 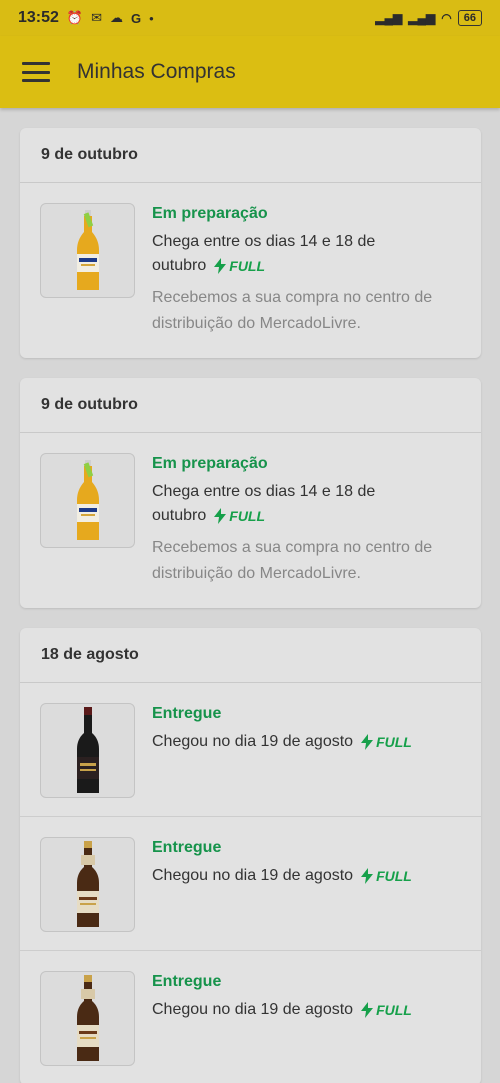 I want to click on page-title: Minhas Compras, so click(x=156, y=71).